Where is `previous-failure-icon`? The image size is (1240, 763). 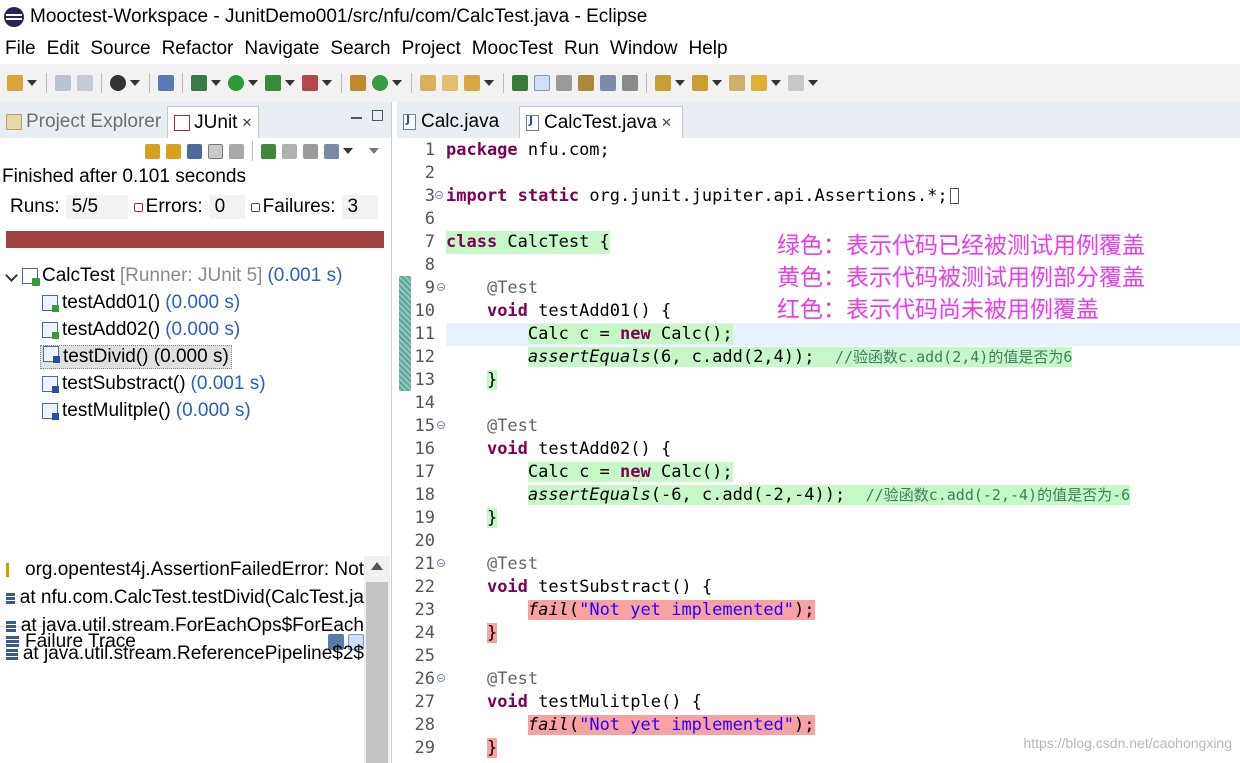 previous-failure-icon is located at coordinates (173, 151).